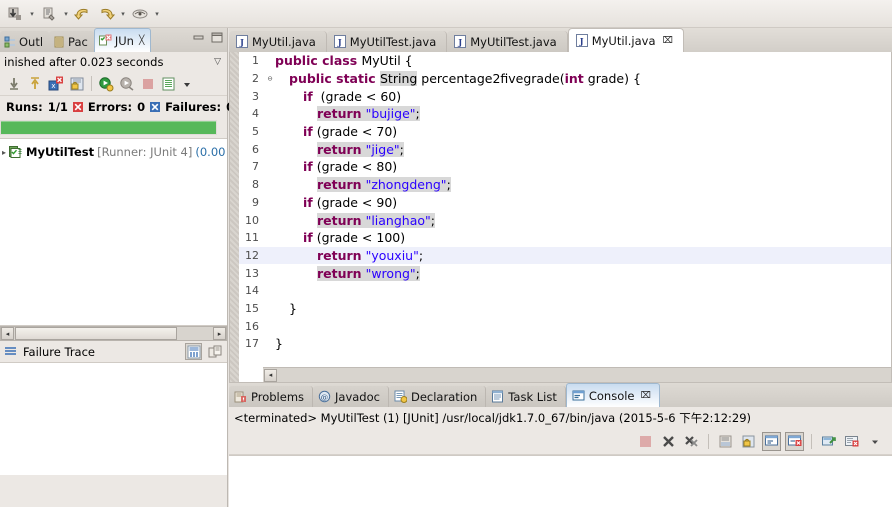  Describe the element at coordinates (187, 84) in the screenshot. I see `view-menu-icon` at that location.